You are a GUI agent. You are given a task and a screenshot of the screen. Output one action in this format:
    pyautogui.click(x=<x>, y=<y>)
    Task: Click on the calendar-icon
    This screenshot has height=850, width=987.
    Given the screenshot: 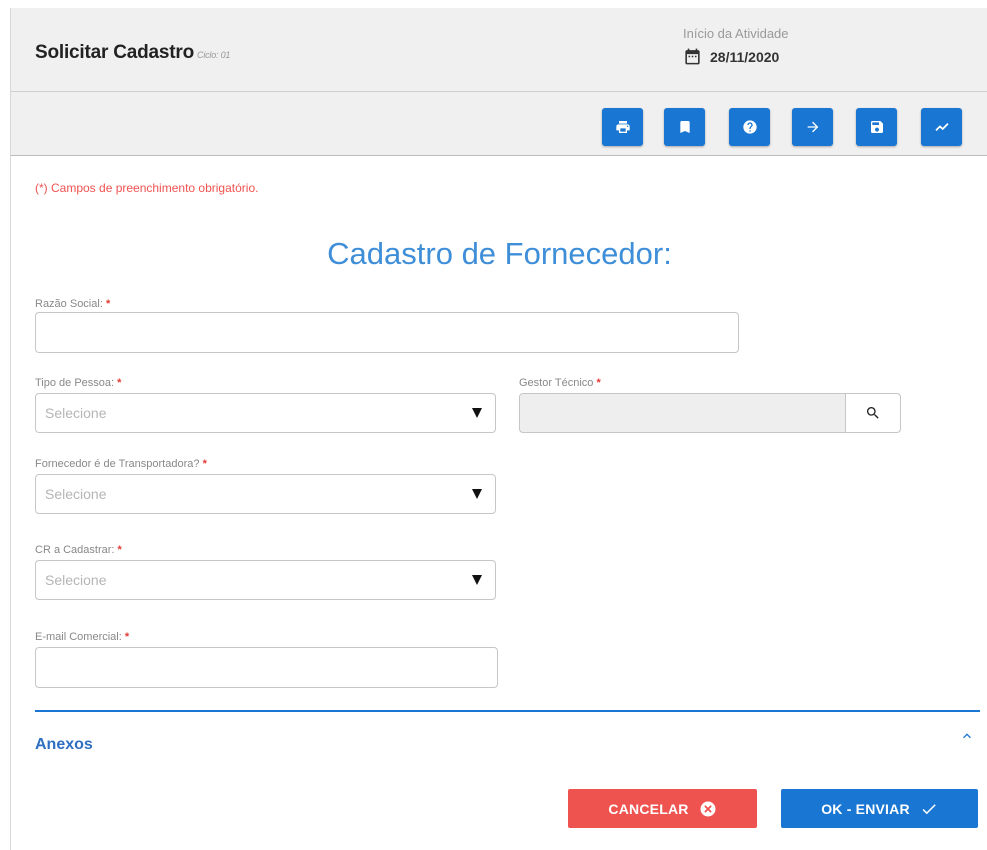 What is the action you would take?
    pyautogui.click(x=692, y=56)
    